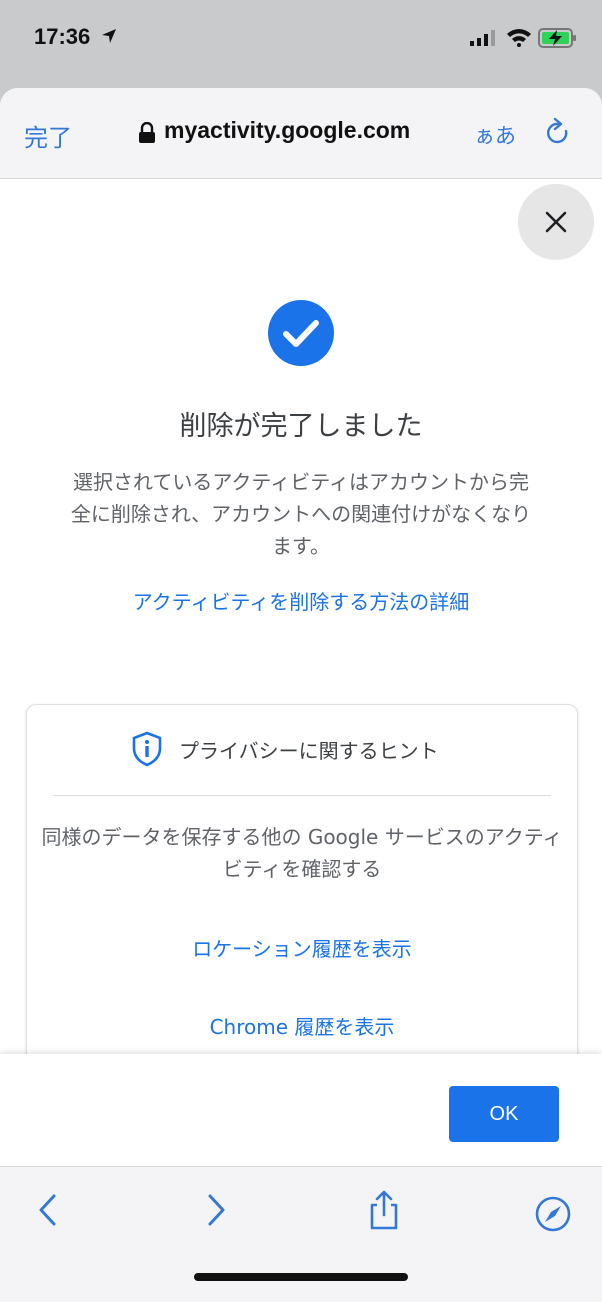  Describe the element at coordinates (309, 751) in the screenshot. I see `privacy-tips-title: プライバシーに関するヒント` at that location.